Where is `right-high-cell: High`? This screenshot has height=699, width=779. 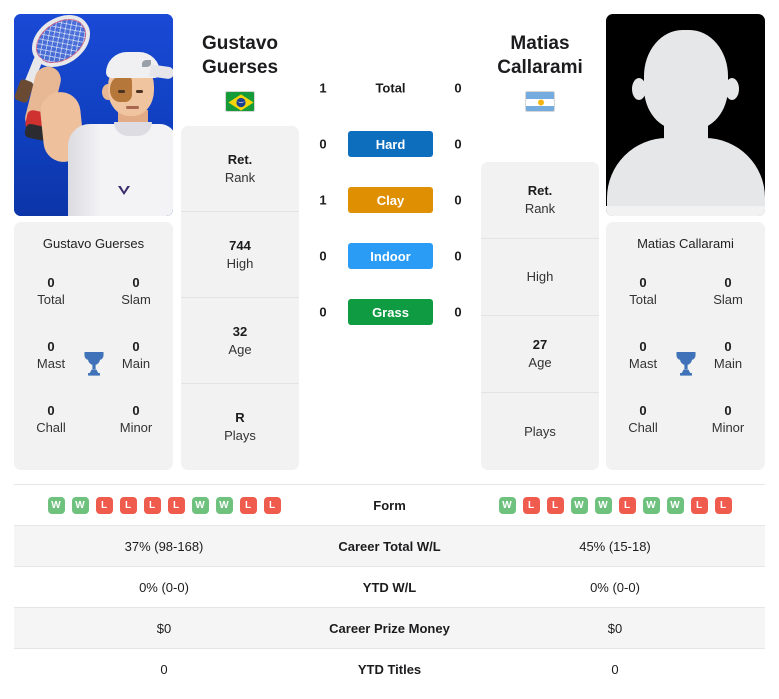 right-high-cell: High is located at coordinates (540, 277).